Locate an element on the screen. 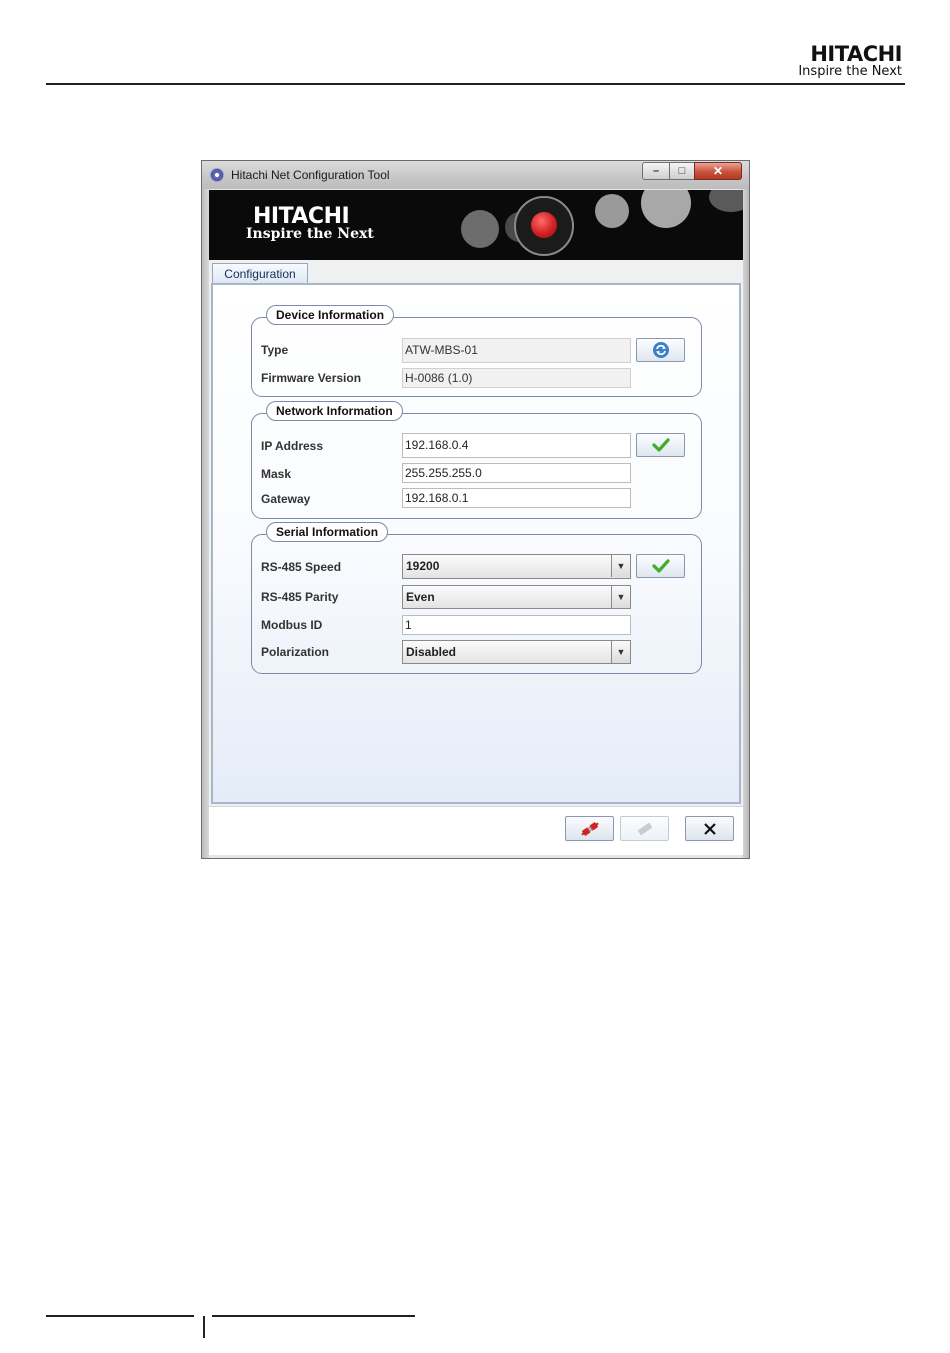 This screenshot has width=950, height=1353. type-field: ATW-MBS-01 is located at coordinates (516, 350).